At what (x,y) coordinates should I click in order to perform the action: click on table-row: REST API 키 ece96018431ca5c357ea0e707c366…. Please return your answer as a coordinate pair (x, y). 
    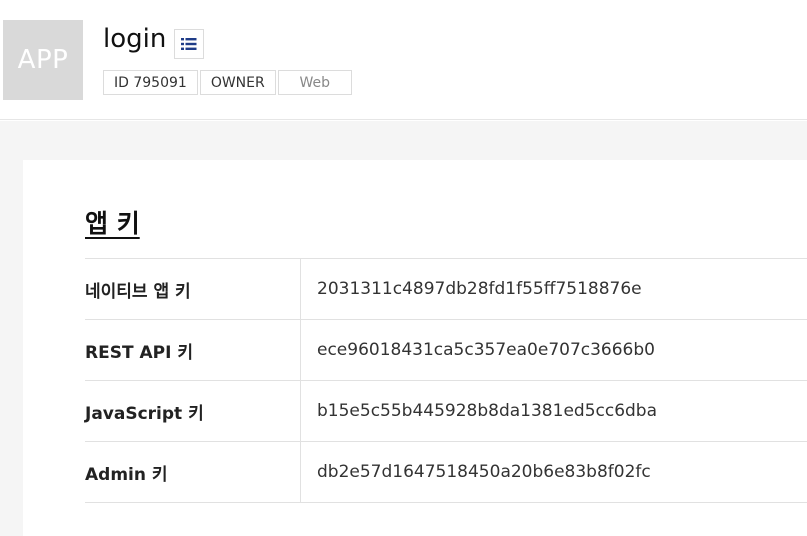
    Looking at the image, I should click on (446, 350).